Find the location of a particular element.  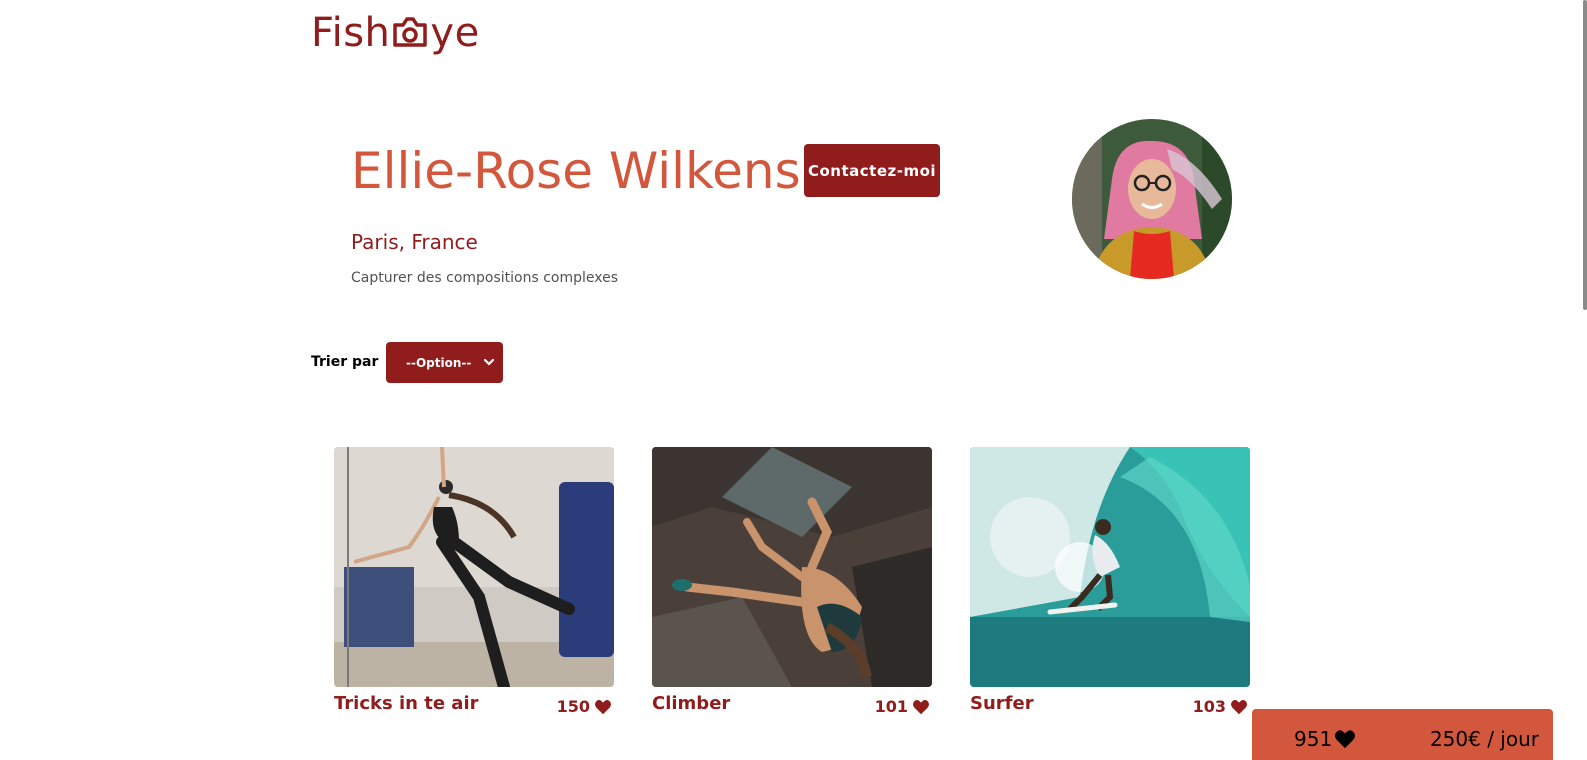

sort-selected-value: --Option-- is located at coordinates (439, 362).